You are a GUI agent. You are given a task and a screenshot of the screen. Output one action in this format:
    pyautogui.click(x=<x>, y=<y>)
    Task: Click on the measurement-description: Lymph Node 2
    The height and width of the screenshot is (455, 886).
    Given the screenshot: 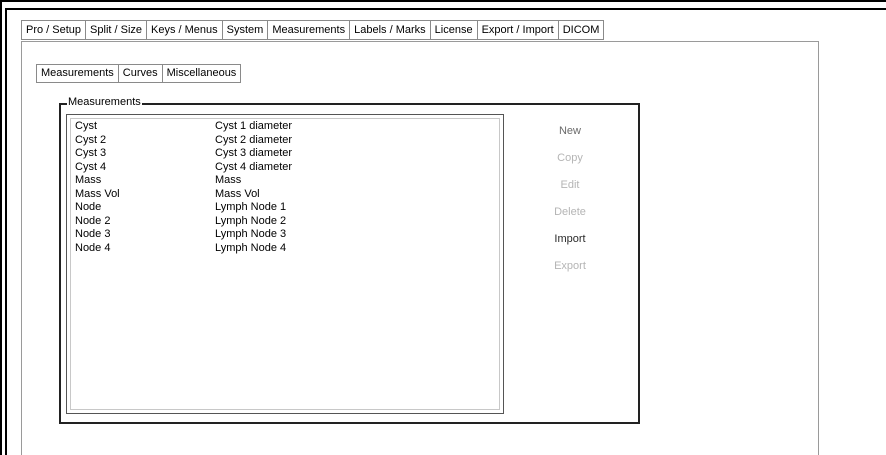 What is the action you would take?
    pyautogui.click(x=251, y=220)
    